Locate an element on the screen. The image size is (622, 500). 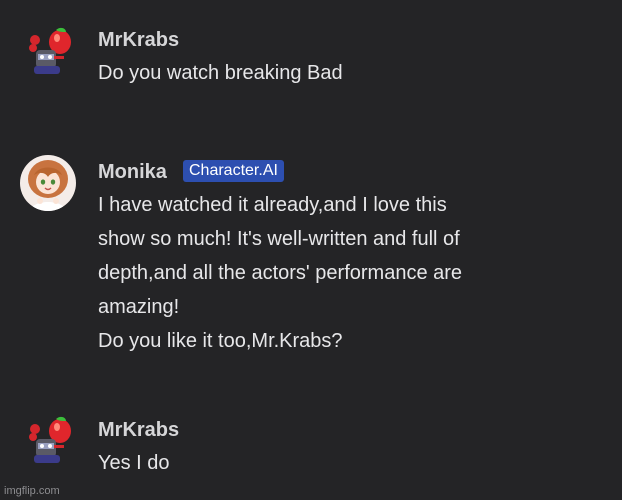
message-line: Do you watch breaking Bad is located at coordinates (220, 73).